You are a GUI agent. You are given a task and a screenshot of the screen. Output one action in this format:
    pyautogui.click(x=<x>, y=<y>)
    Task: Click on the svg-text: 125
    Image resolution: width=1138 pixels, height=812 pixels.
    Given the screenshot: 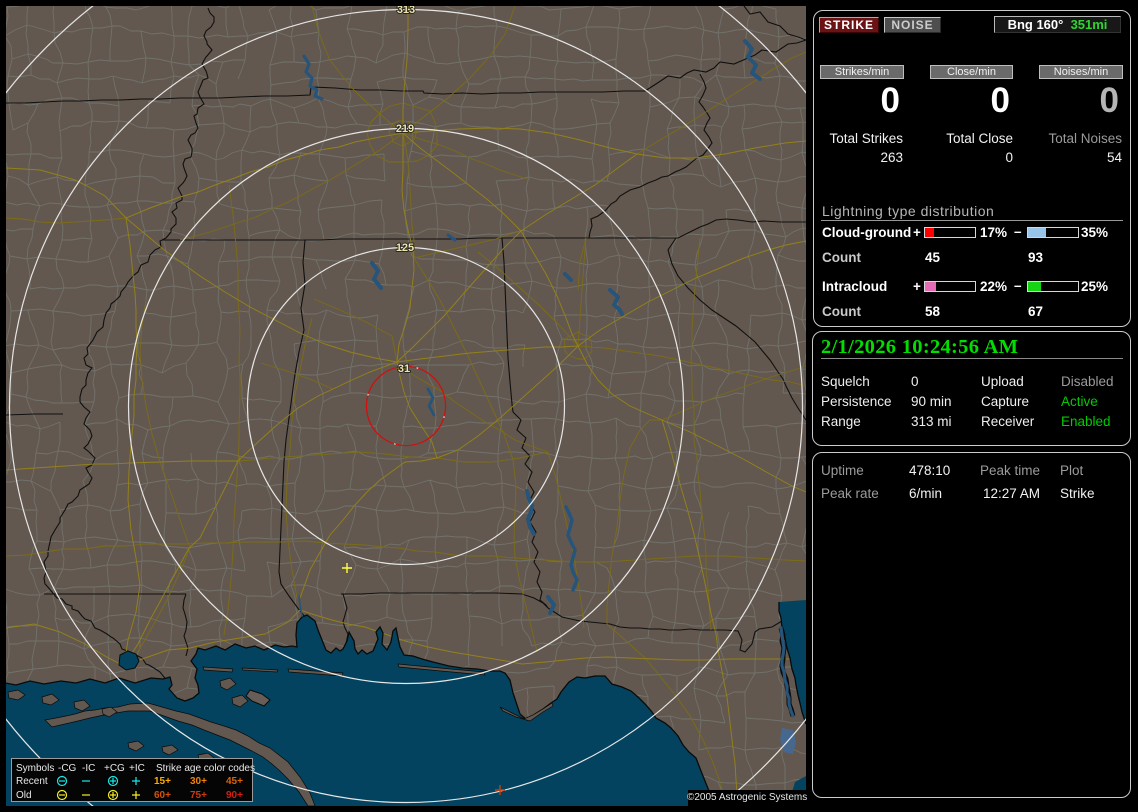 What is the action you would take?
    pyautogui.click(x=405, y=248)
    